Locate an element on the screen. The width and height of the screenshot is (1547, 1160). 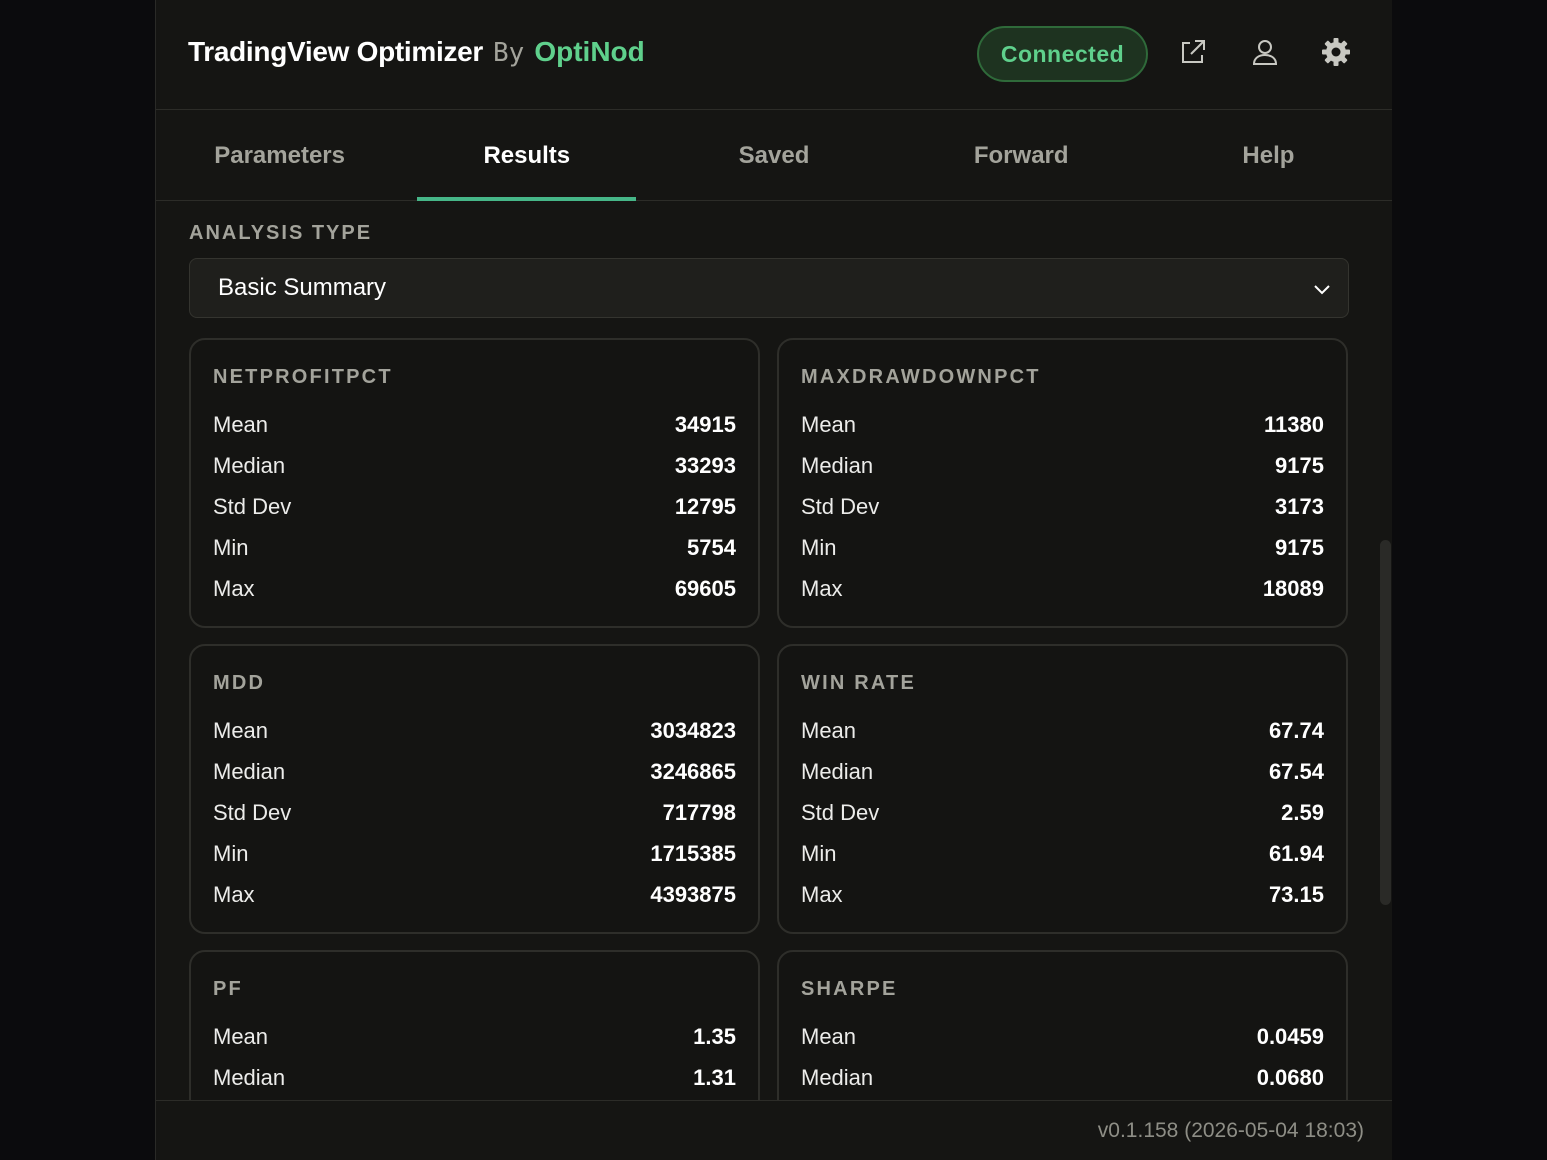
tab-parameters: Parameters is located at coordinates (279, 155).